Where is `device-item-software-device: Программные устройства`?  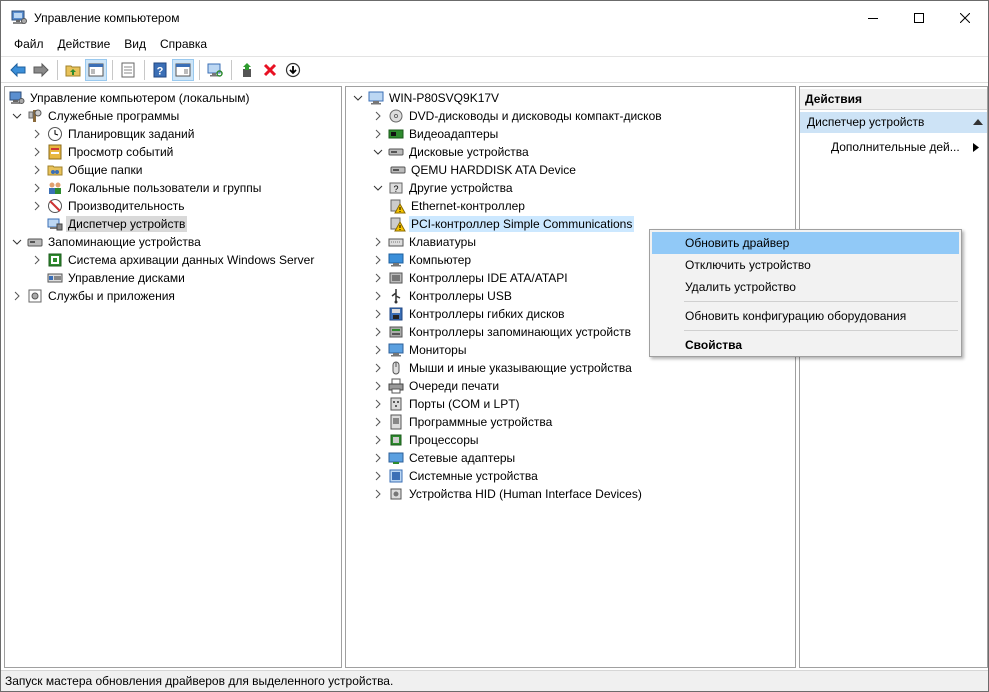
device-item-software-device: Программные устройства is located at coordinates (463, 422).